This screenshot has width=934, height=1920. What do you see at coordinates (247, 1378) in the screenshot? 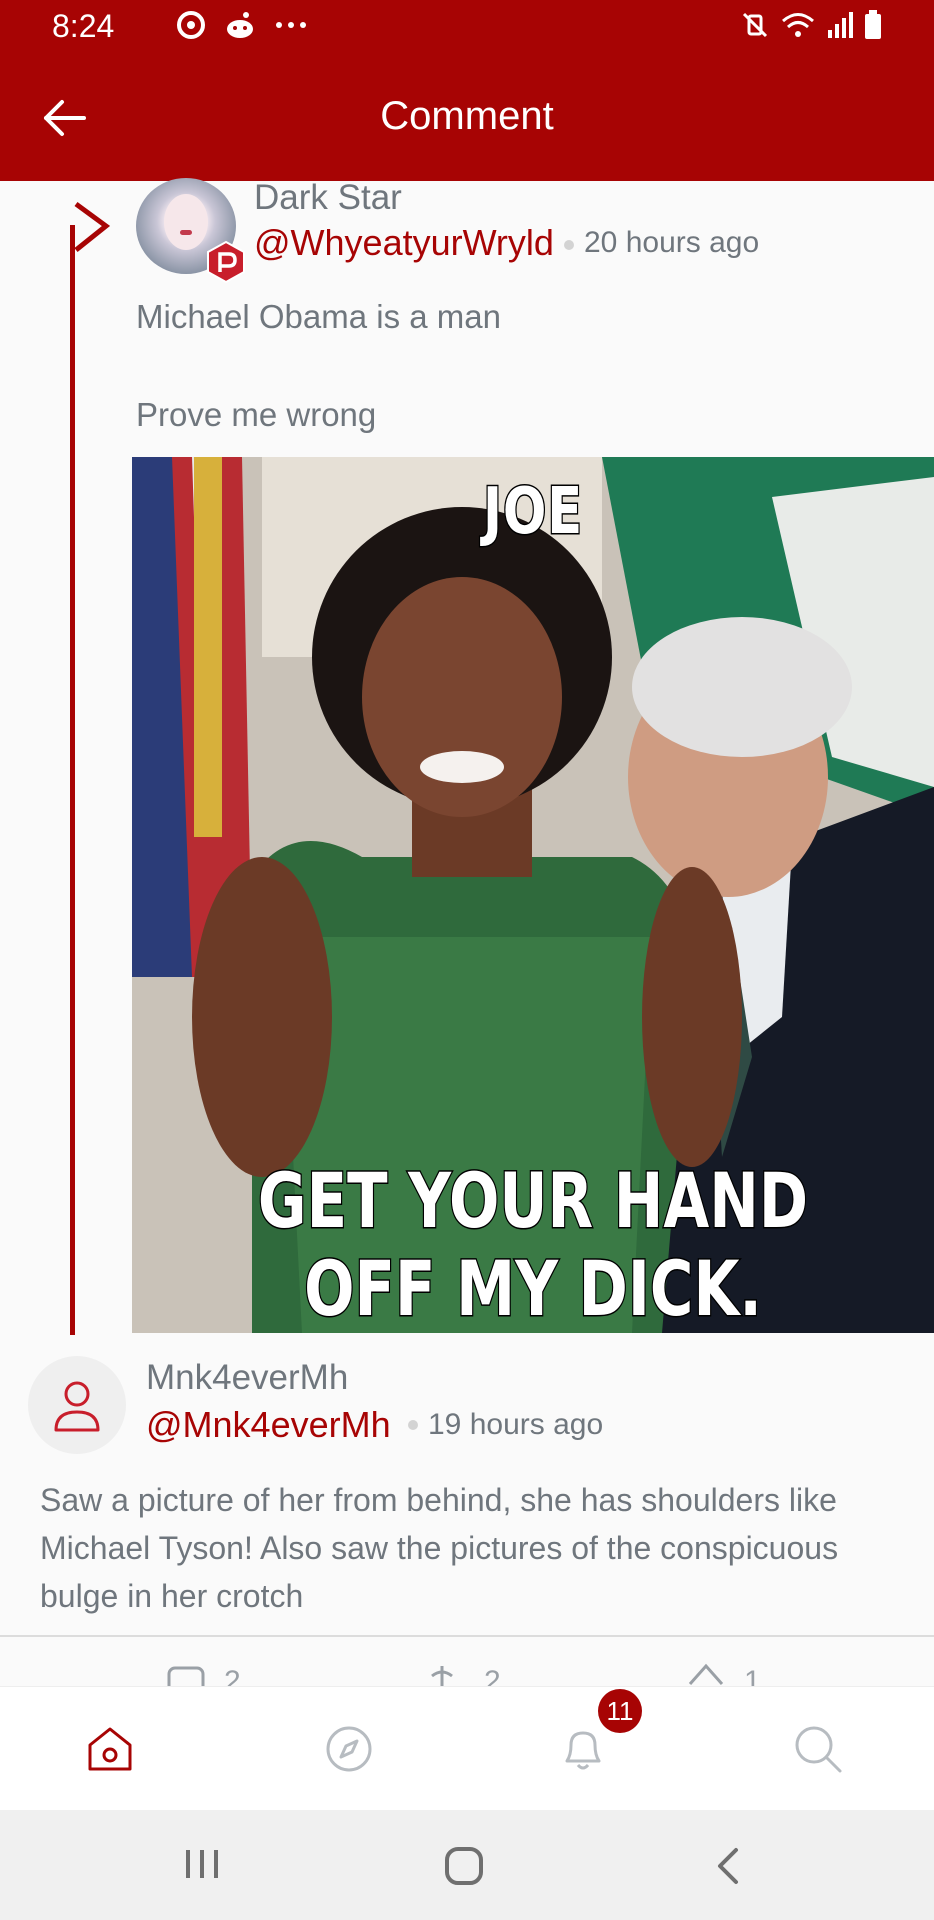
I see `author-name: Mnk4everMh` at bounding box center [247, 1378].